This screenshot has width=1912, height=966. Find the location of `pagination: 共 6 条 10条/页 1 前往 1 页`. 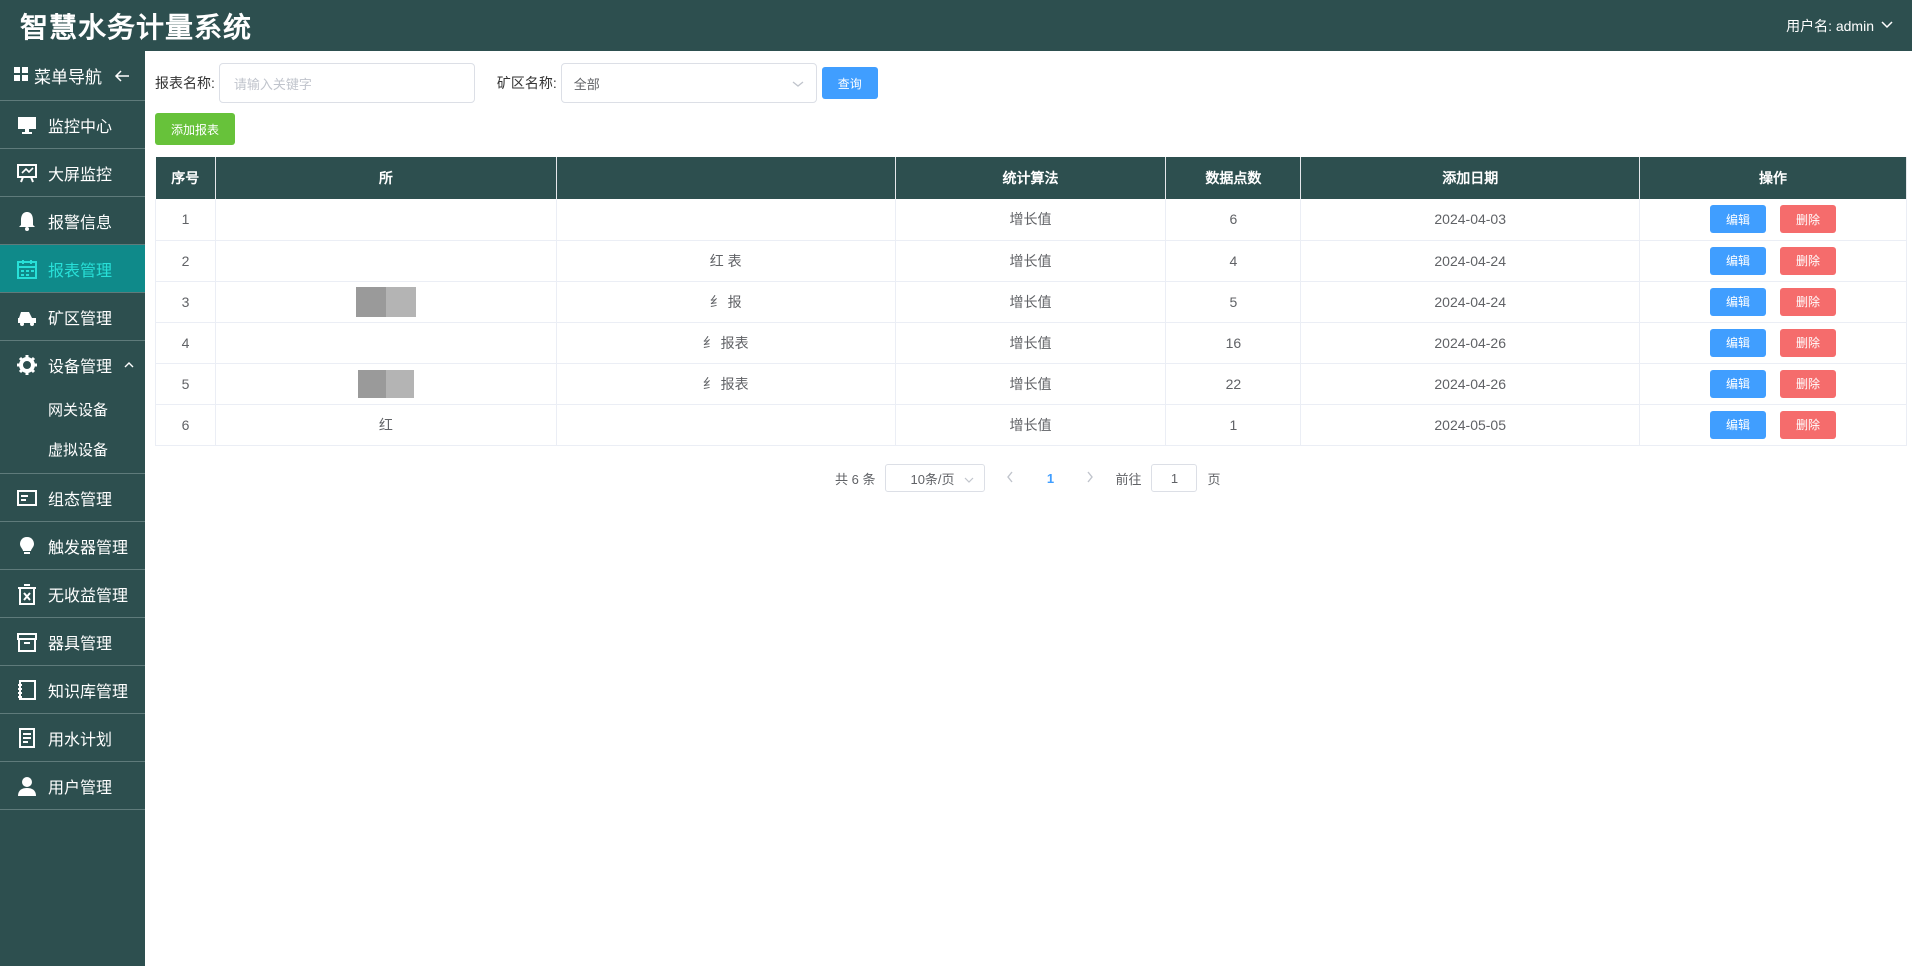

pagination: 共 6 条 10条/页 1 前往 1 页 is located at coordinates (1028, 478).